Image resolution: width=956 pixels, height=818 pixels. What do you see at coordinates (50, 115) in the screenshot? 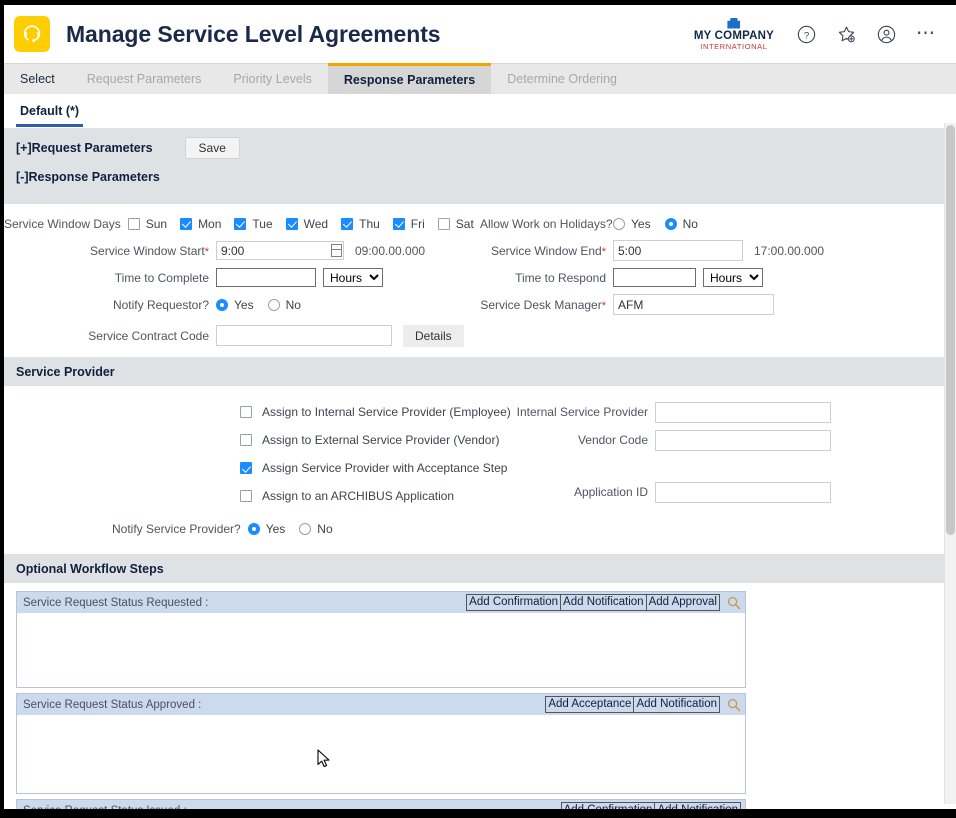
I see `subtab-default: Default (*)` at bounding box center [50, 115].